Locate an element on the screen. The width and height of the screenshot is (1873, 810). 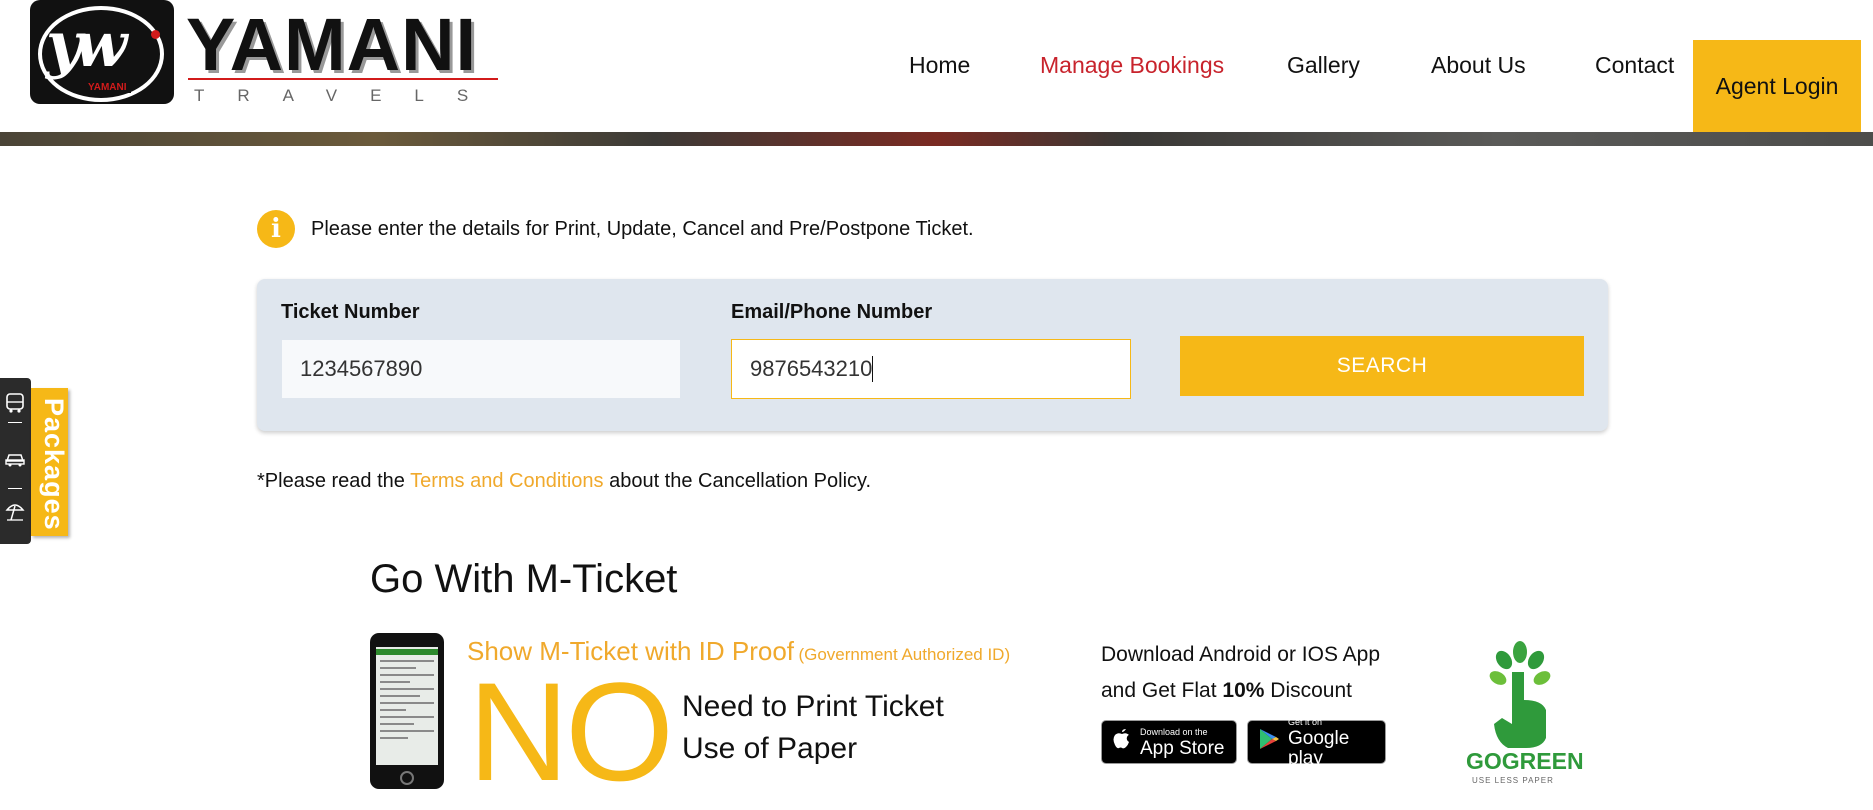
email-phone-input: 9876543210 is located at coordinates (931, 369).